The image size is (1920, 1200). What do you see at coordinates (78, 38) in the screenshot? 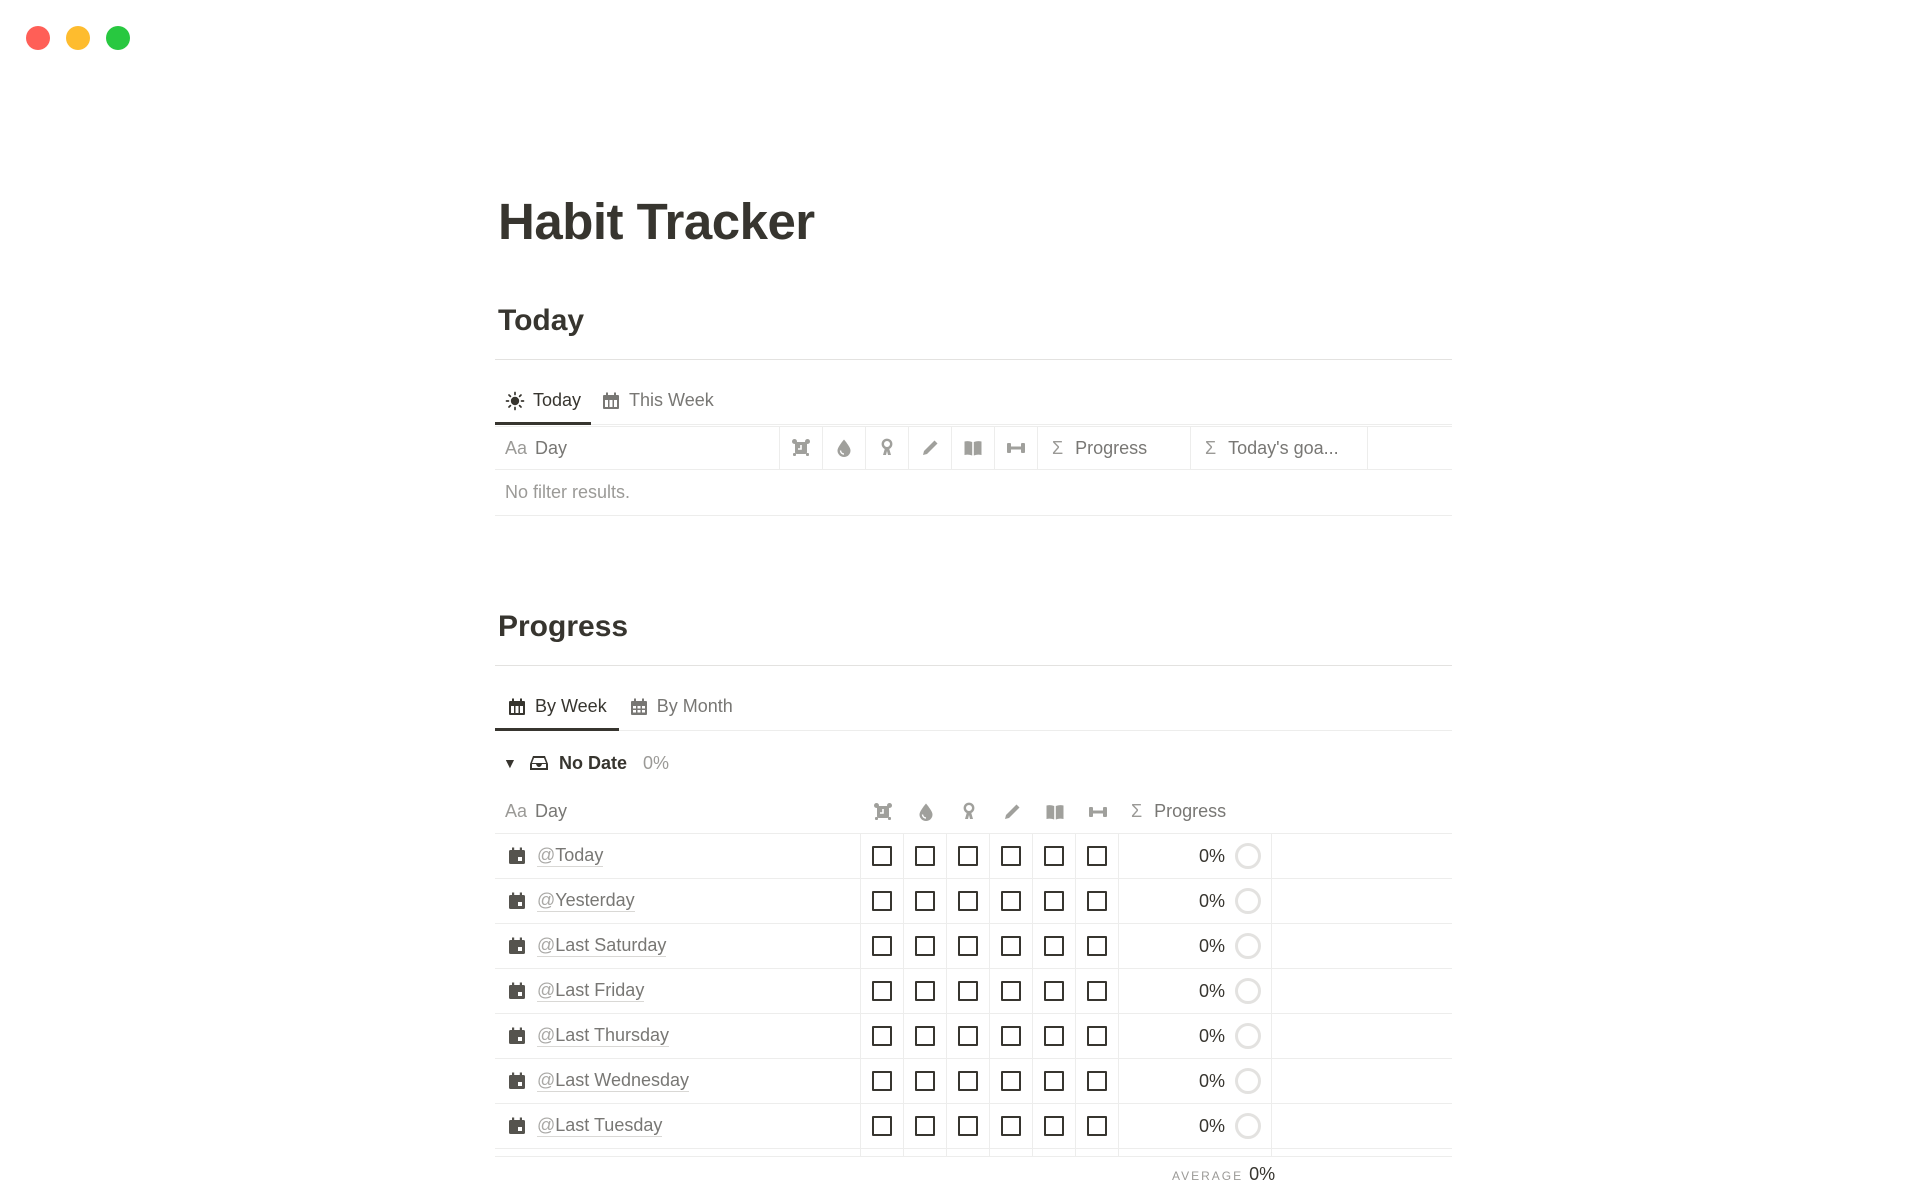
I see `minimize-window-button` at bounding box center [78, 38].